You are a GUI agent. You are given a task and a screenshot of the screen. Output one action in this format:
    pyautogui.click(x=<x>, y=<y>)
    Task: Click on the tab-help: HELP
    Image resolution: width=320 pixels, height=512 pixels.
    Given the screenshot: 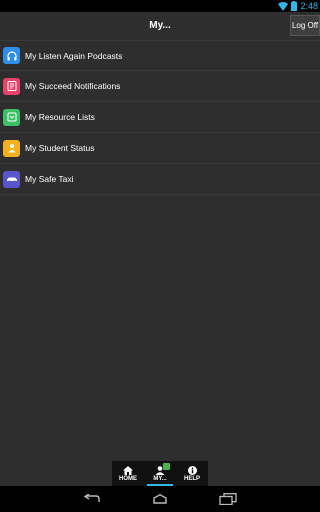 What is the action you would take?
    pyautogui.click(x=192, y=473)
    